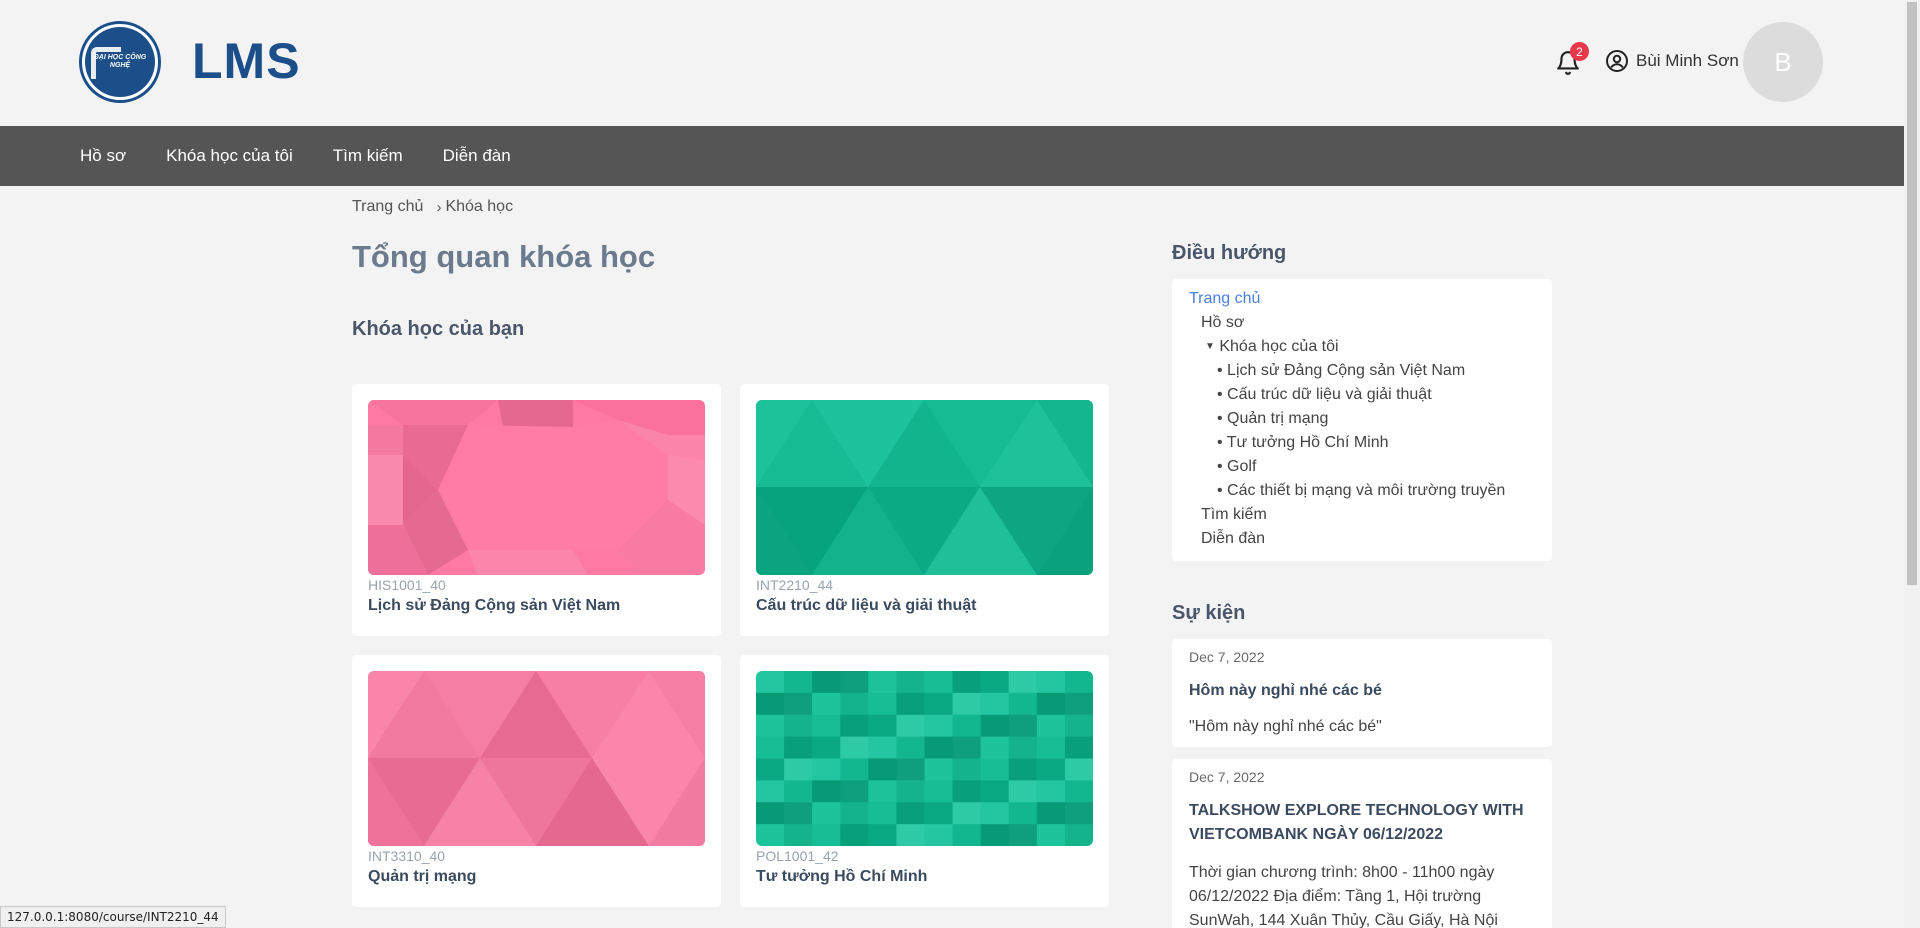 The height and width of the screenshot is (928, 1920). Describe the element at coordinates (797, 856) in the screenshot. I see `course-code: POL1001_42` at that location.